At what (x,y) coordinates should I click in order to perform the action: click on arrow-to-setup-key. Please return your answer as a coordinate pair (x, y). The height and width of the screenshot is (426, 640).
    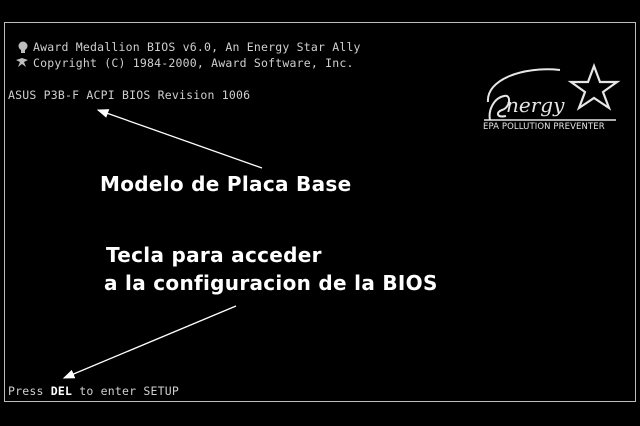
    Looking at the image, I should click on (149, 342).